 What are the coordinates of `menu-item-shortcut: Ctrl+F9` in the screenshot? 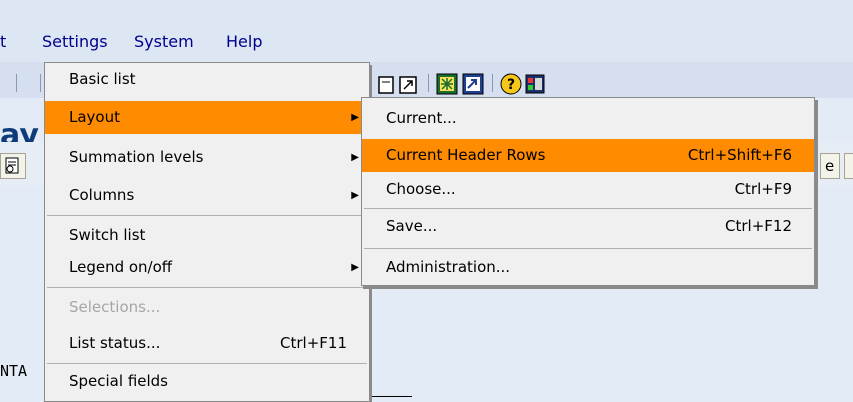 It's located at (763, 189).